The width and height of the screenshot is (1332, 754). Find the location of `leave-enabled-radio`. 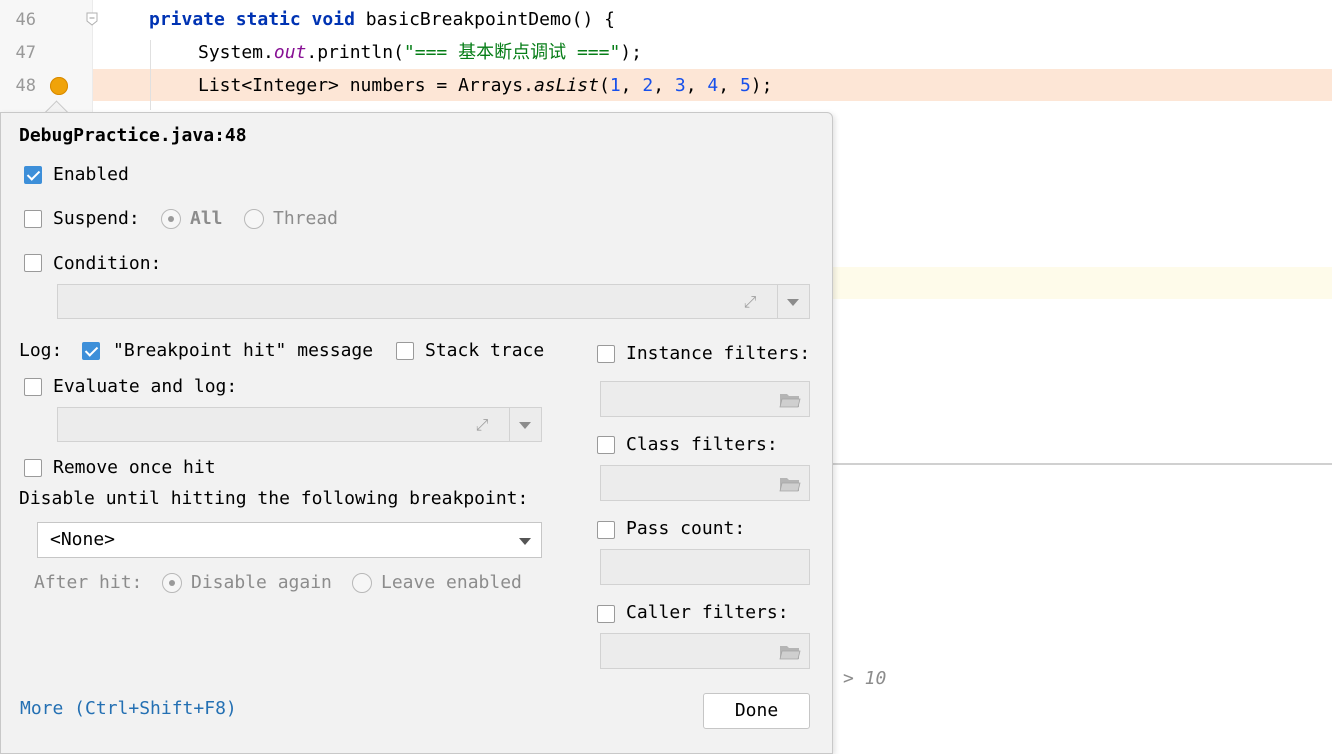

leave-enabled-radio is located at coordinates (362, 583).